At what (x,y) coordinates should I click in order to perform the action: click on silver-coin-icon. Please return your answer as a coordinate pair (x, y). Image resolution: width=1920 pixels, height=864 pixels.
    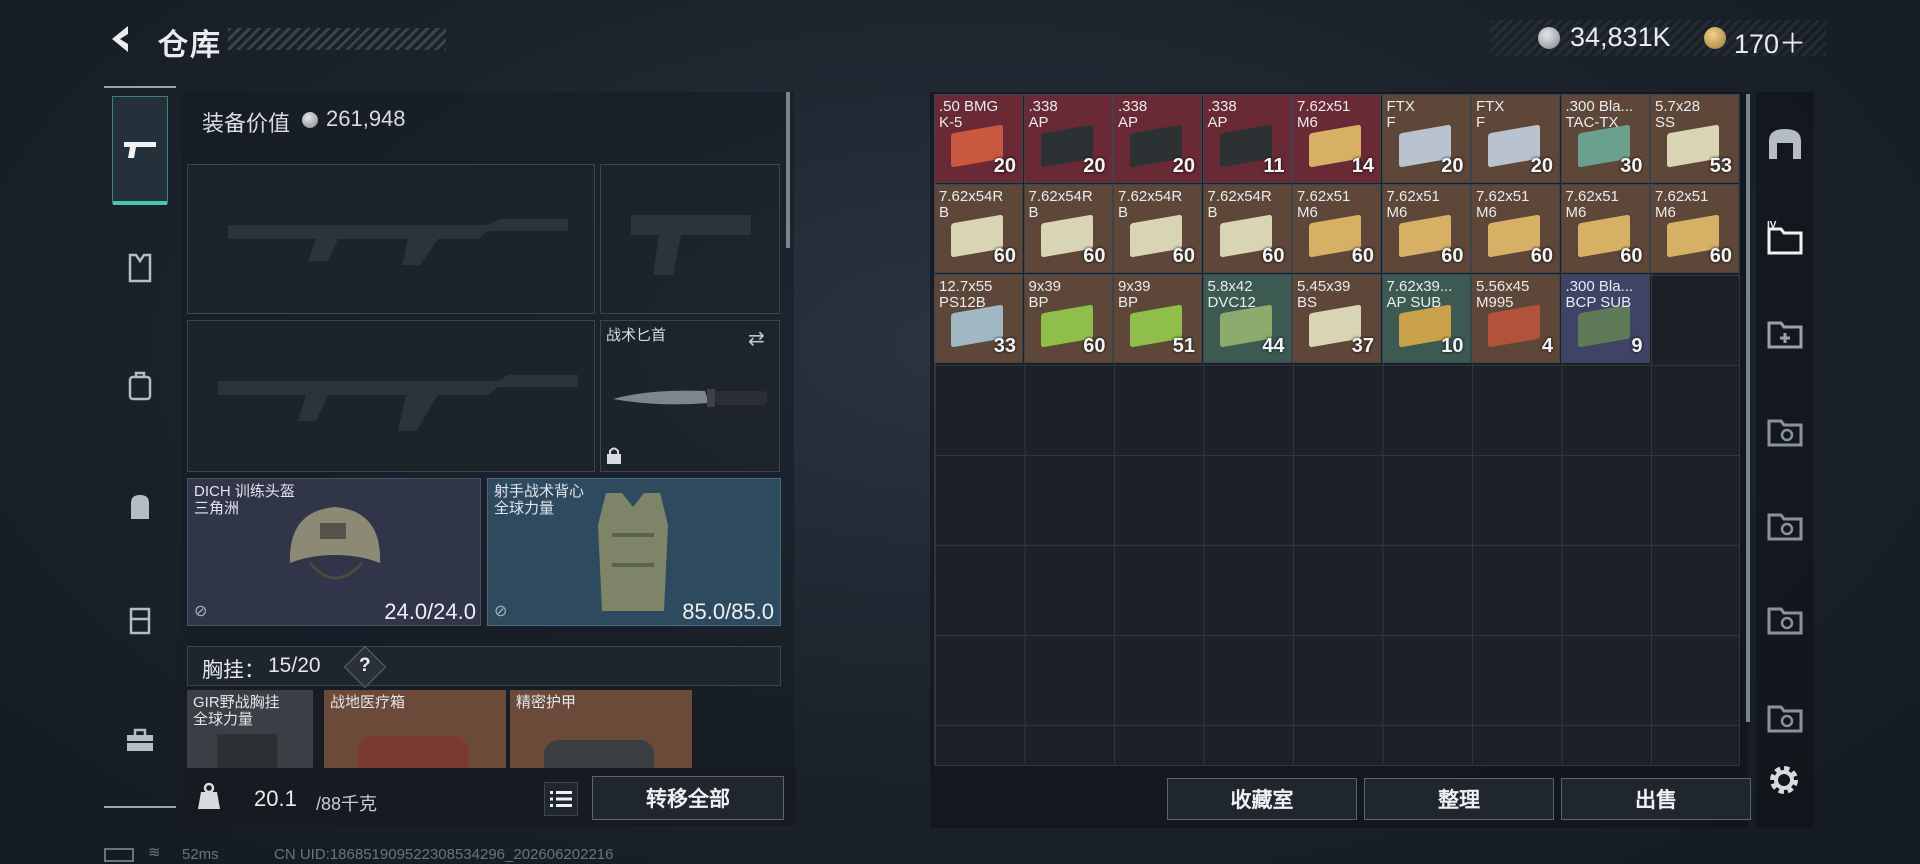
    Looking at the image, I should click on (1549, 38).